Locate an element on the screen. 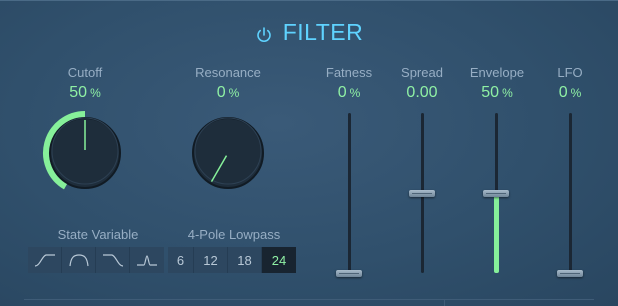  lowpass-mode-button is located at coordinates (45, 260).